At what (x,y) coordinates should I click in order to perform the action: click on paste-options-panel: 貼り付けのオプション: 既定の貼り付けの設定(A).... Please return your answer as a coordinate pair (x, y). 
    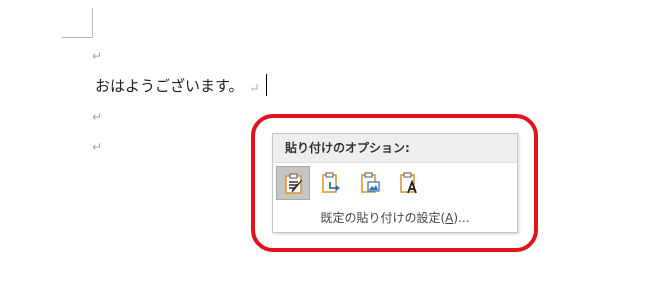
    Looking at the image, I should click on (395, 183).